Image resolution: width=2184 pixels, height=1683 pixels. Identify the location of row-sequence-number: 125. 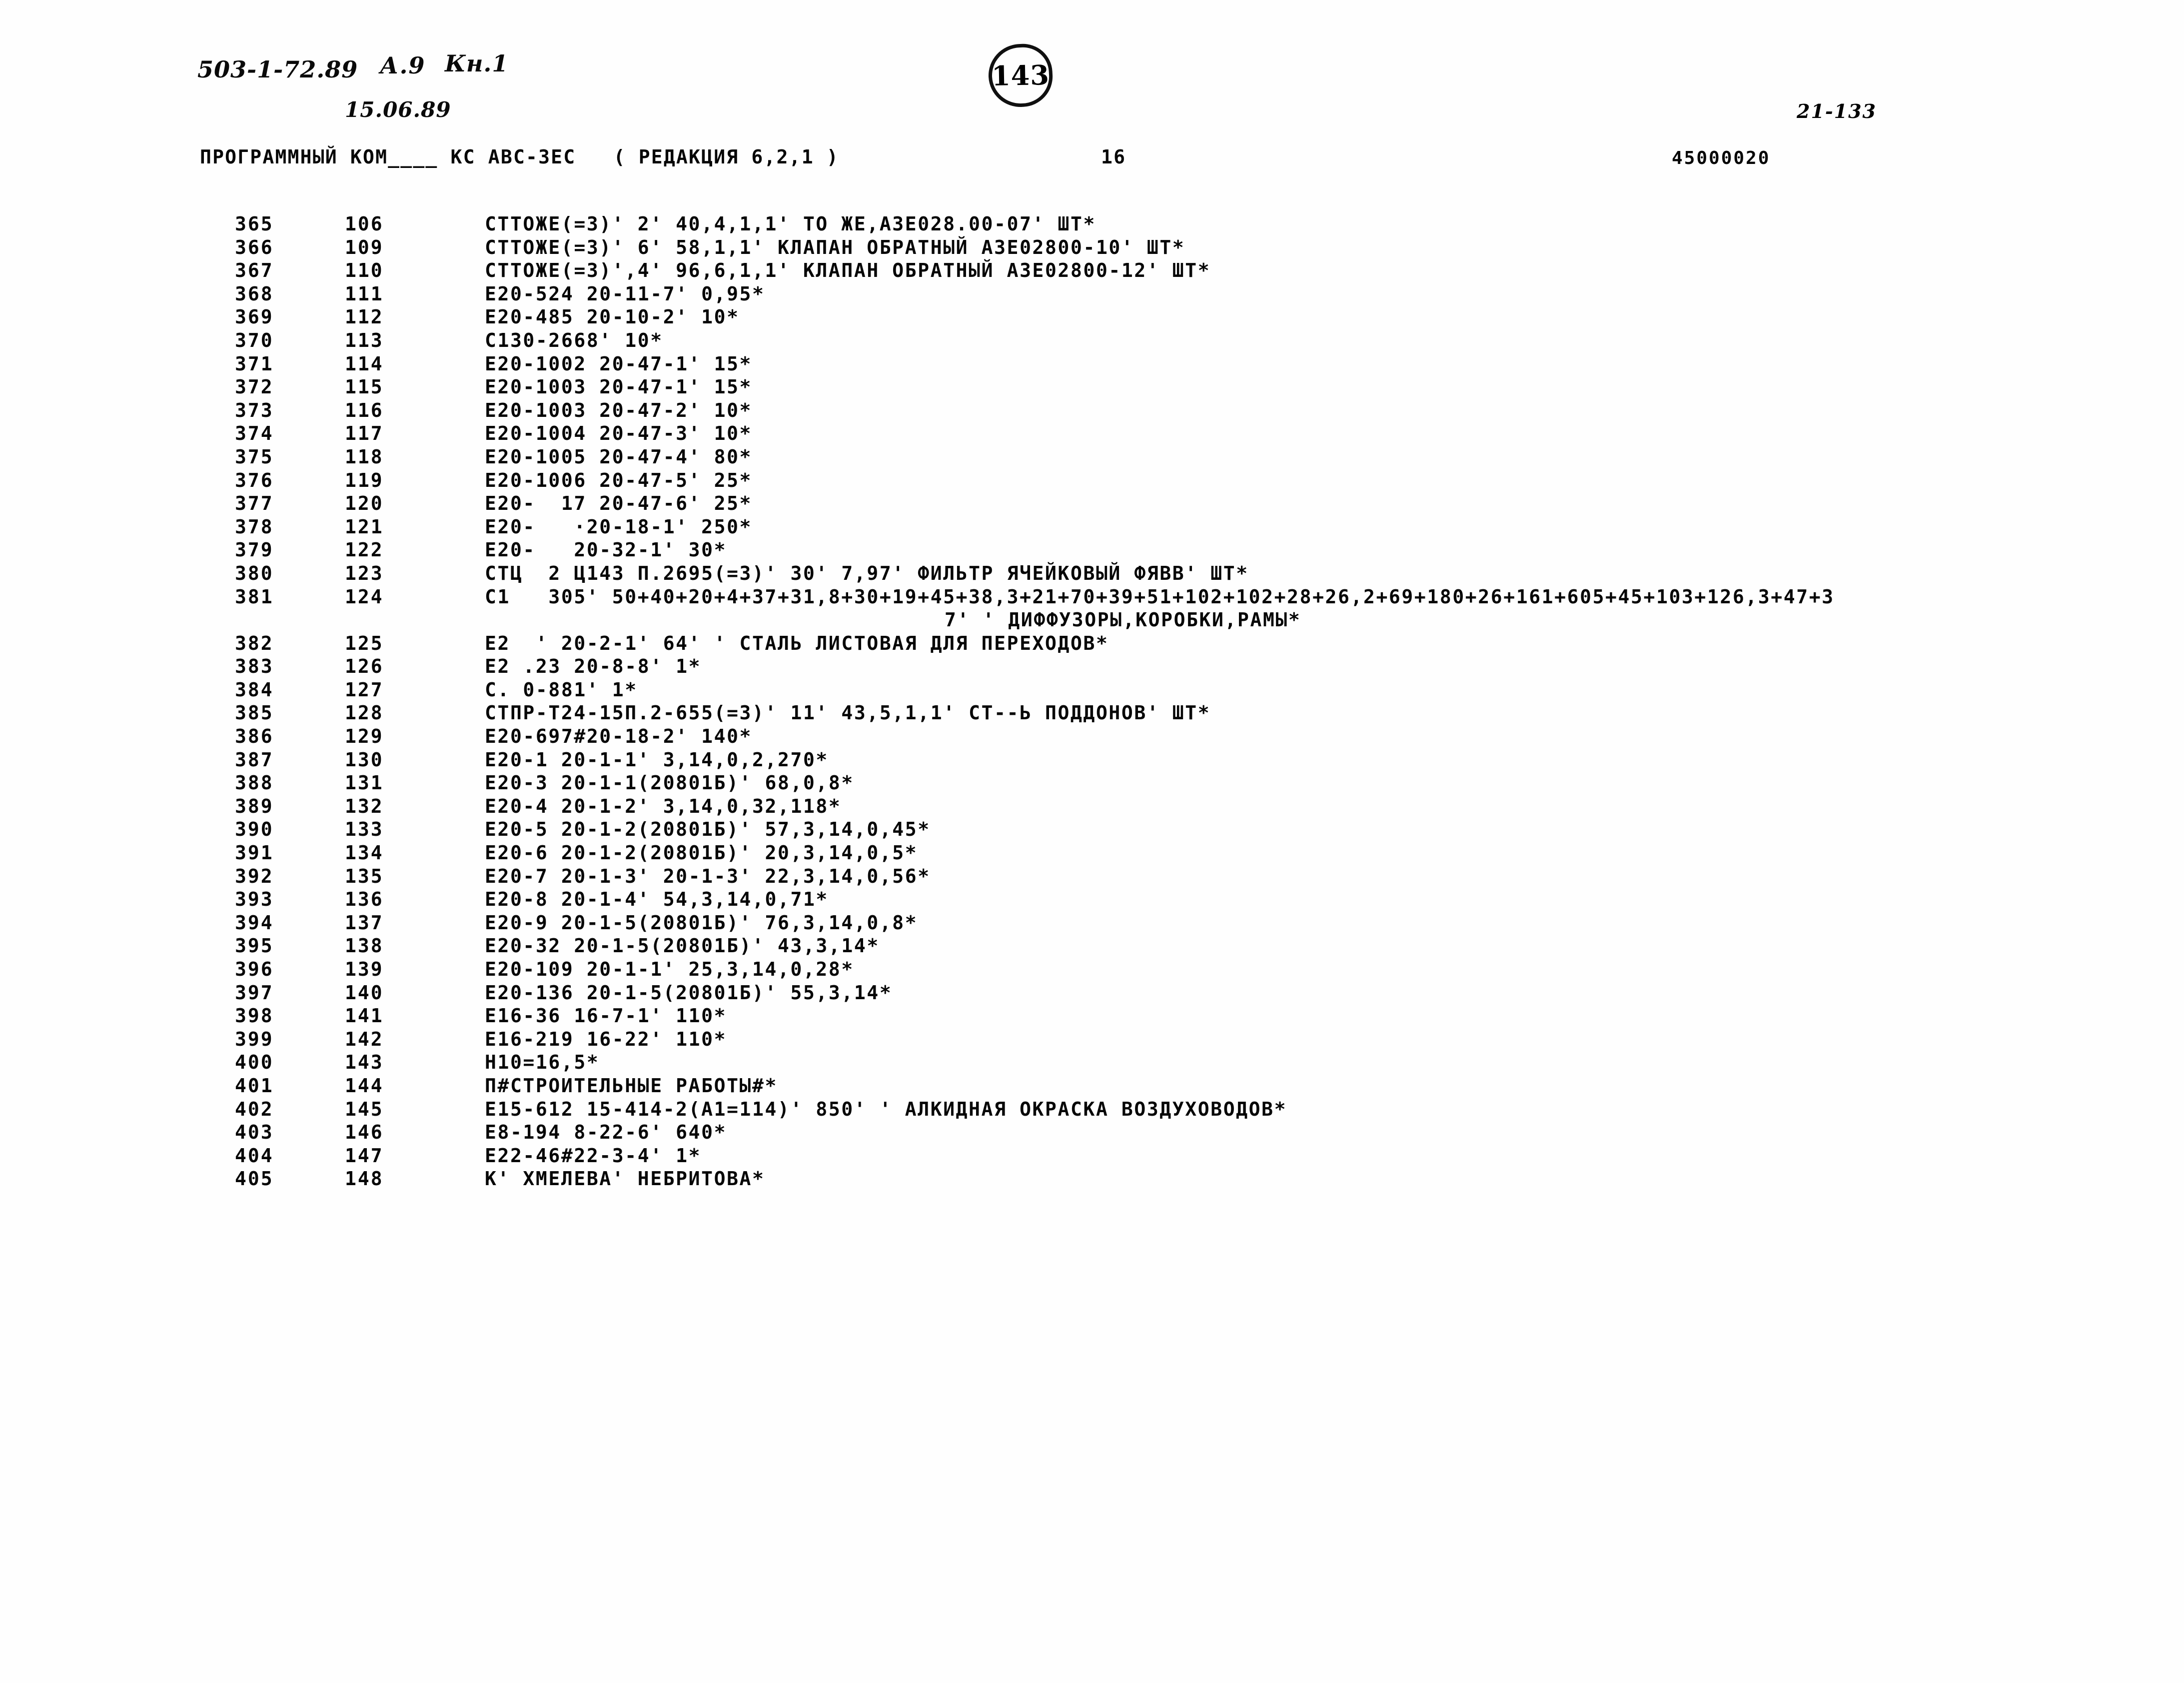
(364, 643).